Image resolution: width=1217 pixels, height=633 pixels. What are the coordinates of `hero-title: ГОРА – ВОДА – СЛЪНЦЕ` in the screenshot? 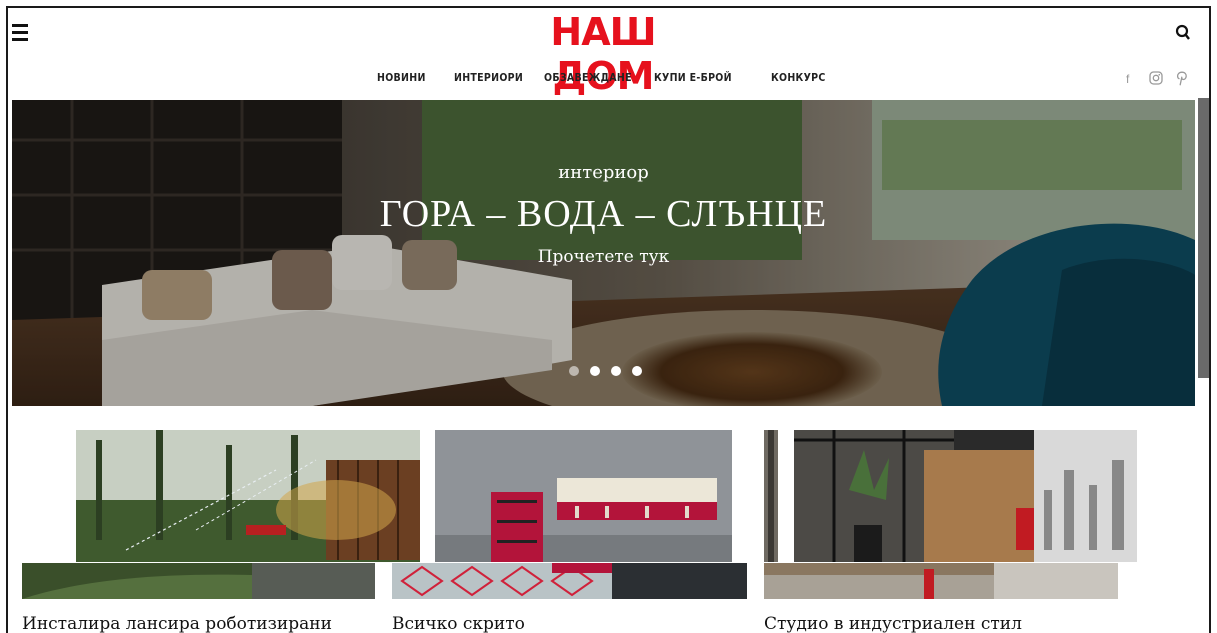 It's located at (603, 214).